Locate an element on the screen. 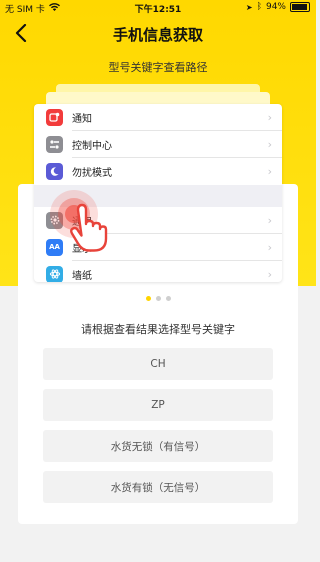 Image resolution: width=320 pixels, height=562 pixels. settings-row-wallpaper: 墙纸 › is located at coordinates (158, 271).